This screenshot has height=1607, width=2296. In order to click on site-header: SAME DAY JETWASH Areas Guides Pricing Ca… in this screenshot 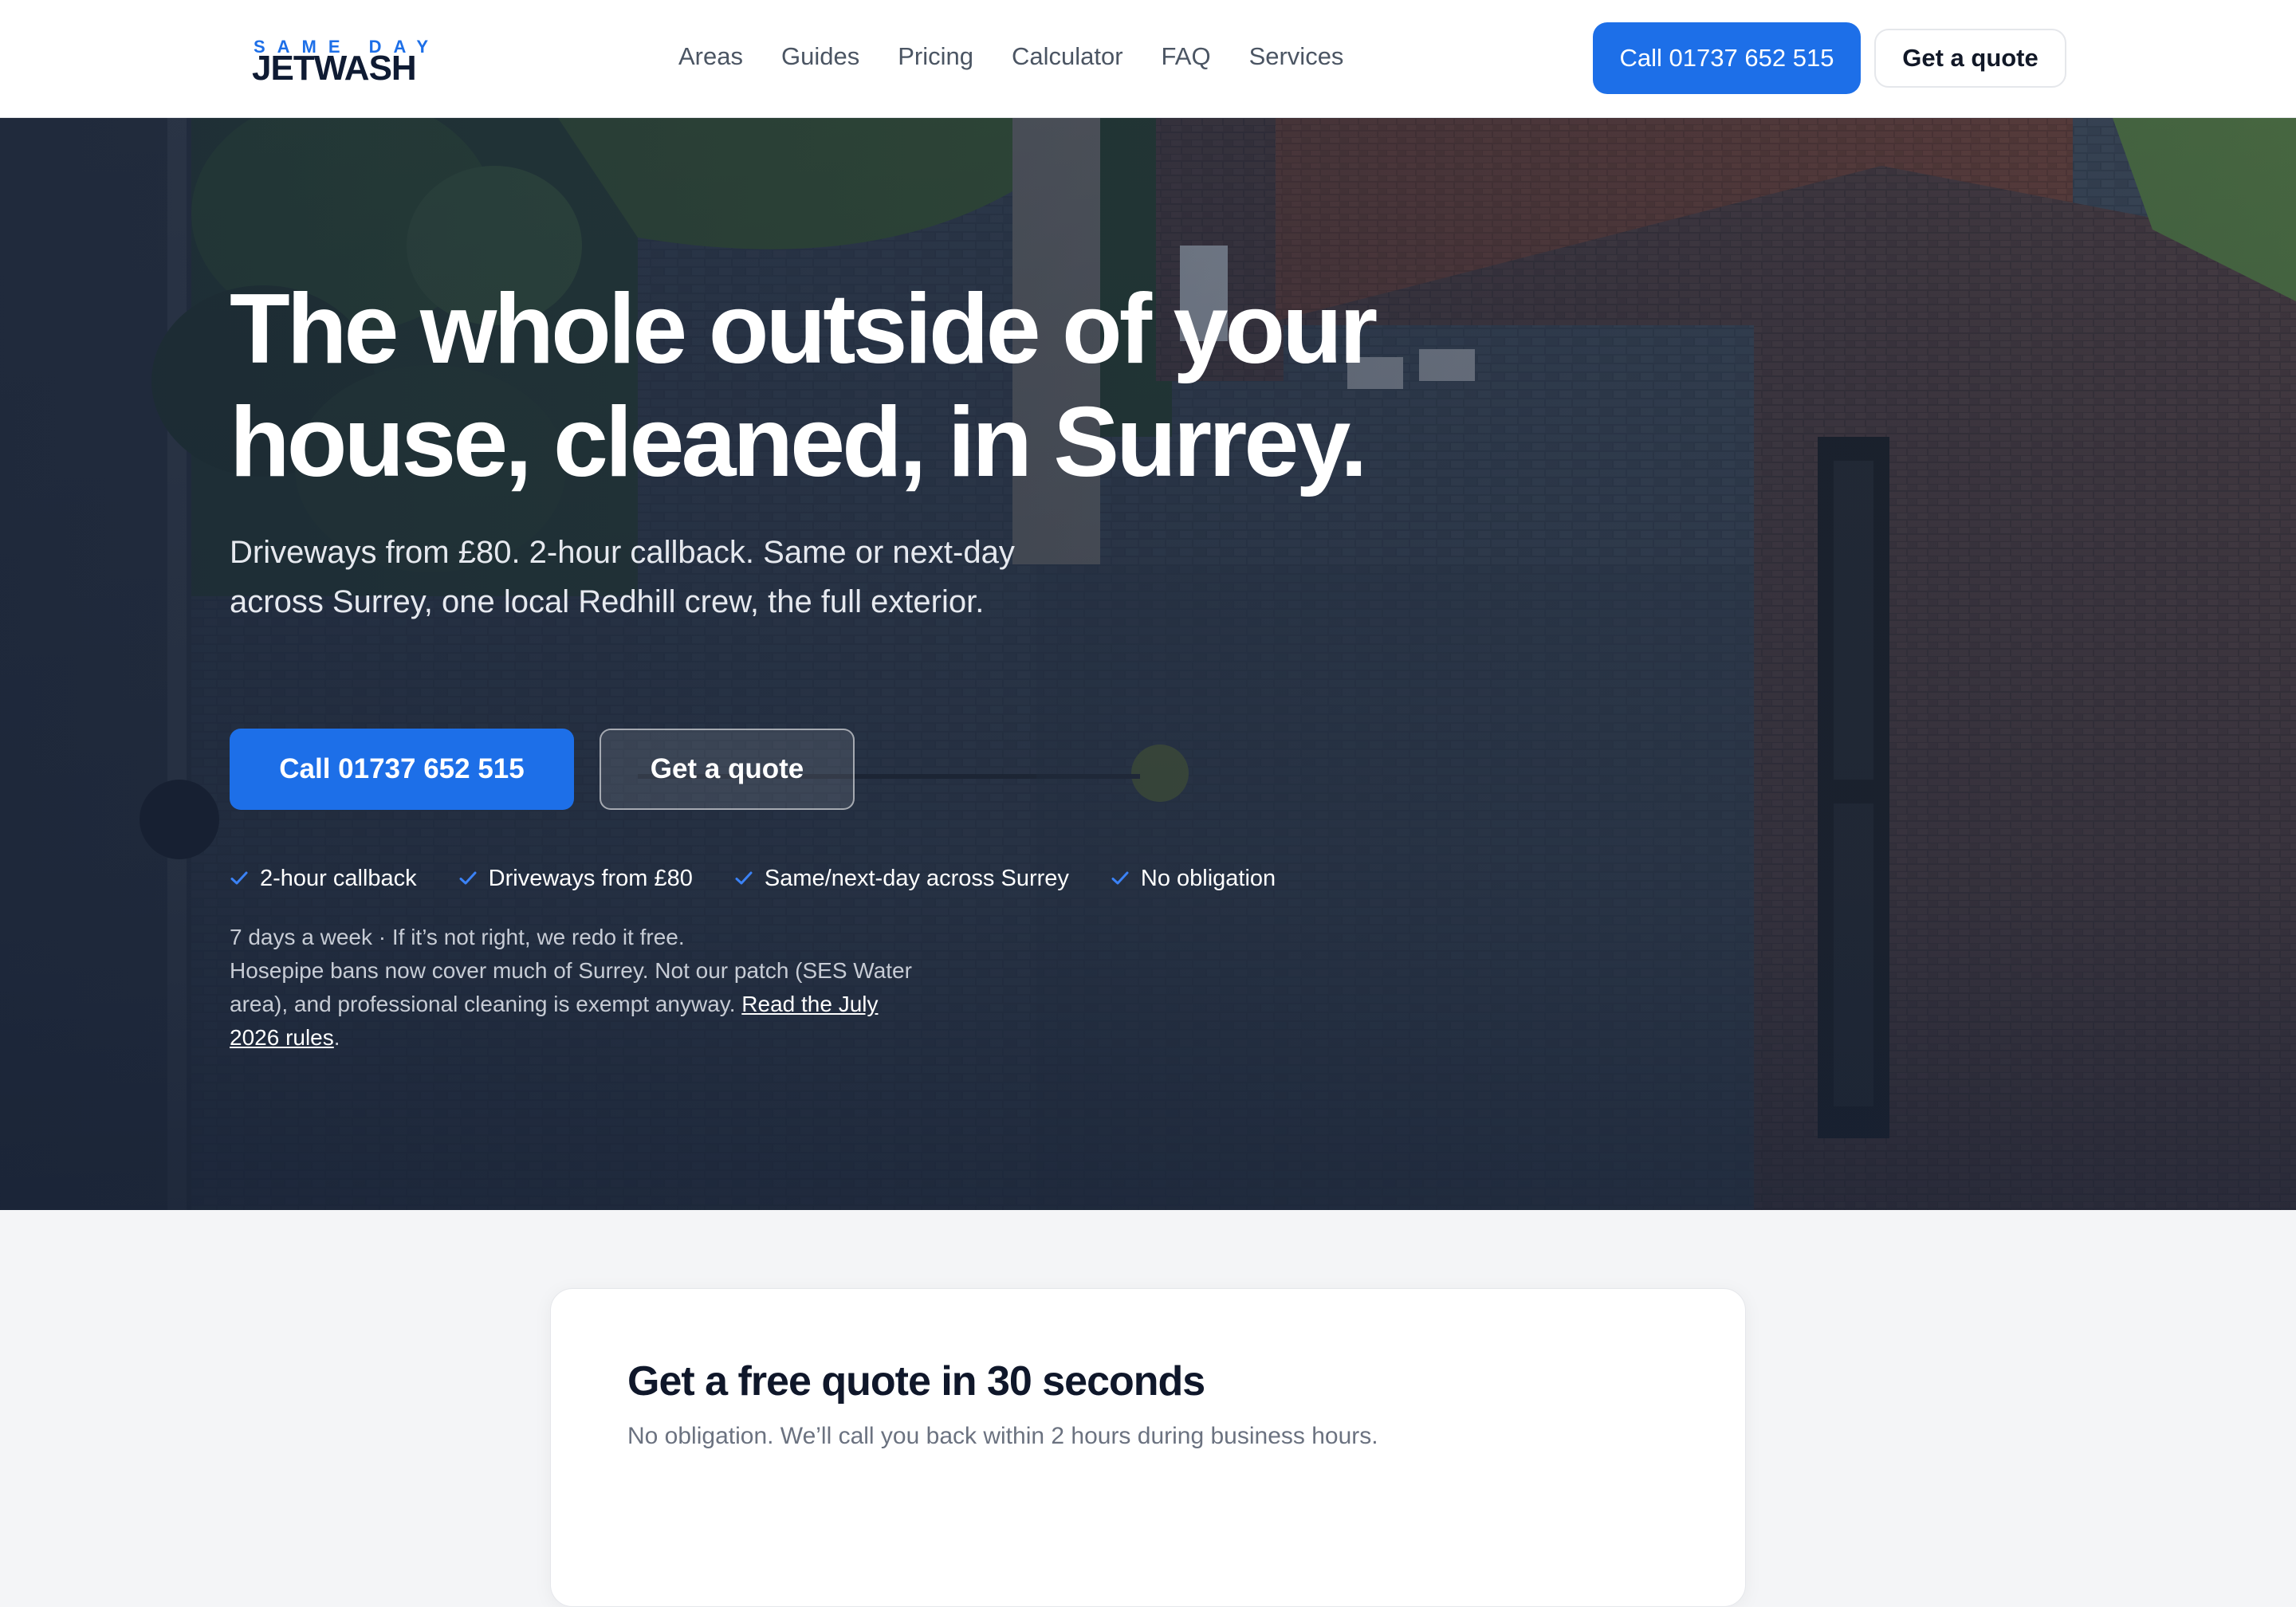, I will do `click(1148, 59)`.